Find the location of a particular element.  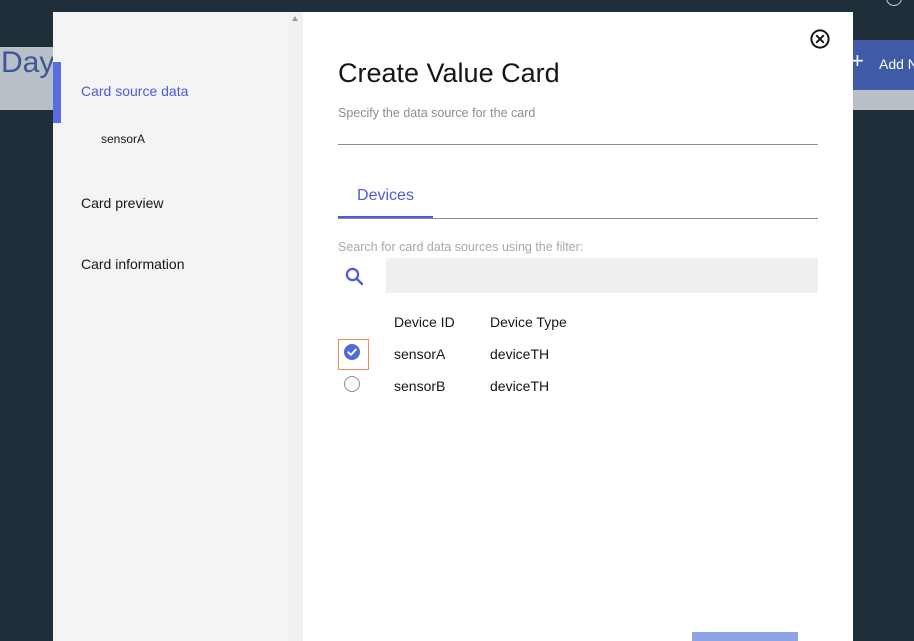

radio-sensorb is located at coordinates (352, 384).